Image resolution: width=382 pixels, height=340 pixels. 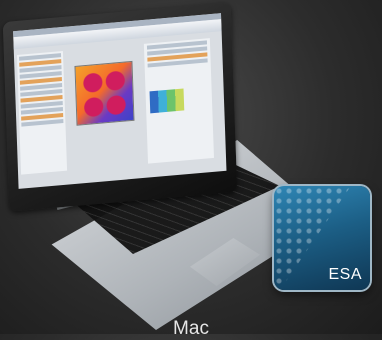 What do you see at coordinates (345, 274) in the screenshot?
I see `esa-icon-label: ESA` at bounding box center [345, 274].